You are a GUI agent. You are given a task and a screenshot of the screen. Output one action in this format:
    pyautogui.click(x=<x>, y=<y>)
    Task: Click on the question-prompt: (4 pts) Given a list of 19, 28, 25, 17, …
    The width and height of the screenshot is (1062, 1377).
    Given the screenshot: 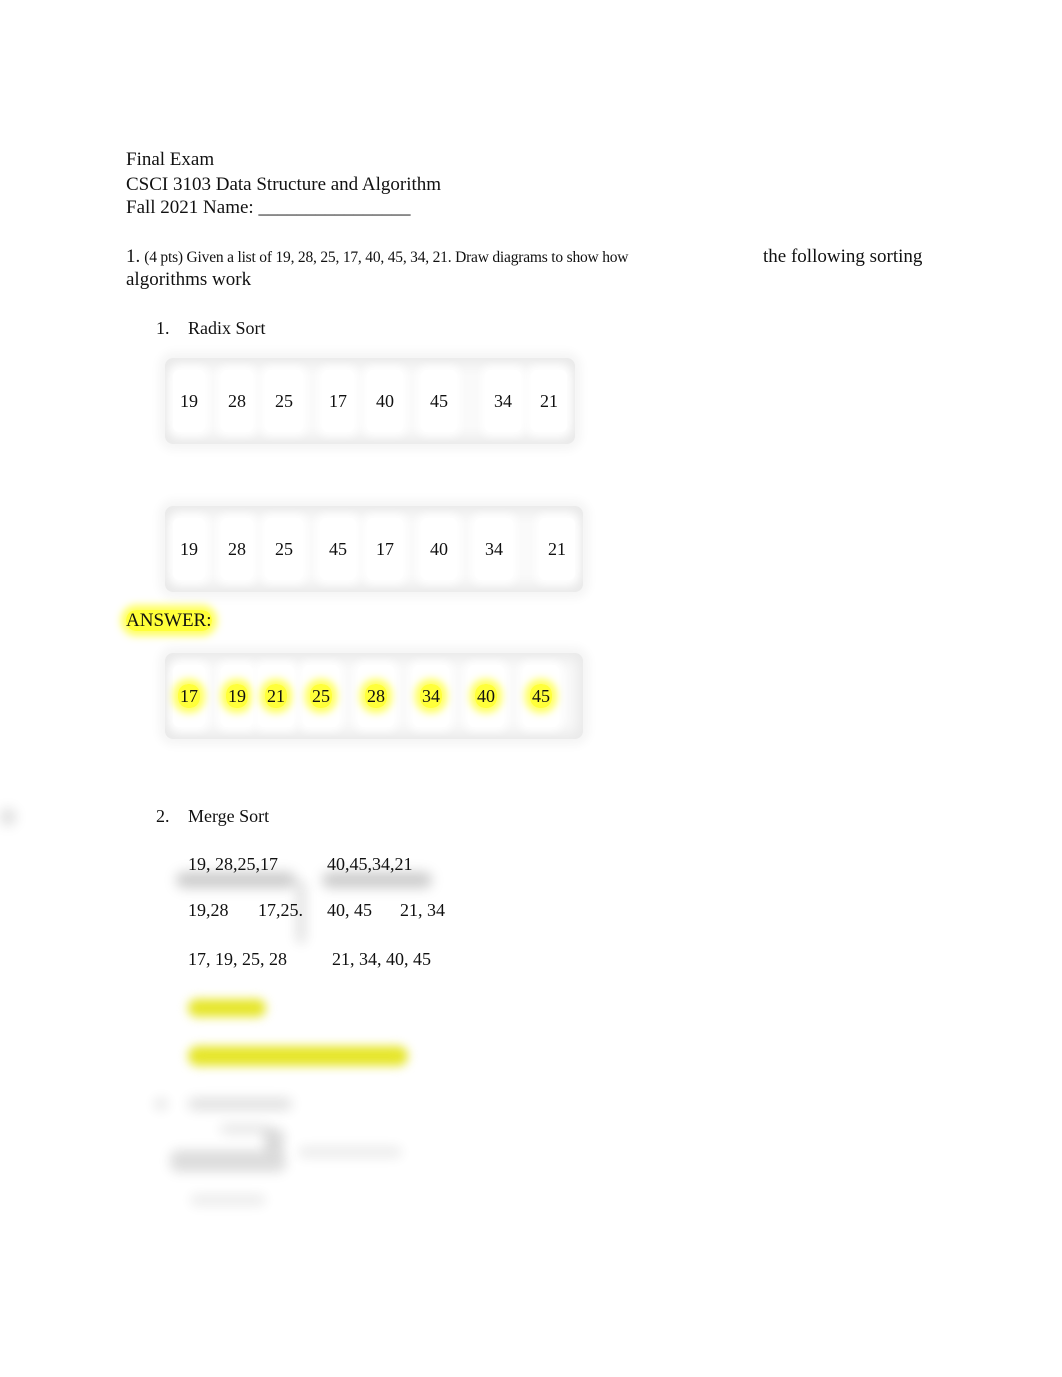 What is the action you would take?
    pyautogui.click(x=386, y=257)
    